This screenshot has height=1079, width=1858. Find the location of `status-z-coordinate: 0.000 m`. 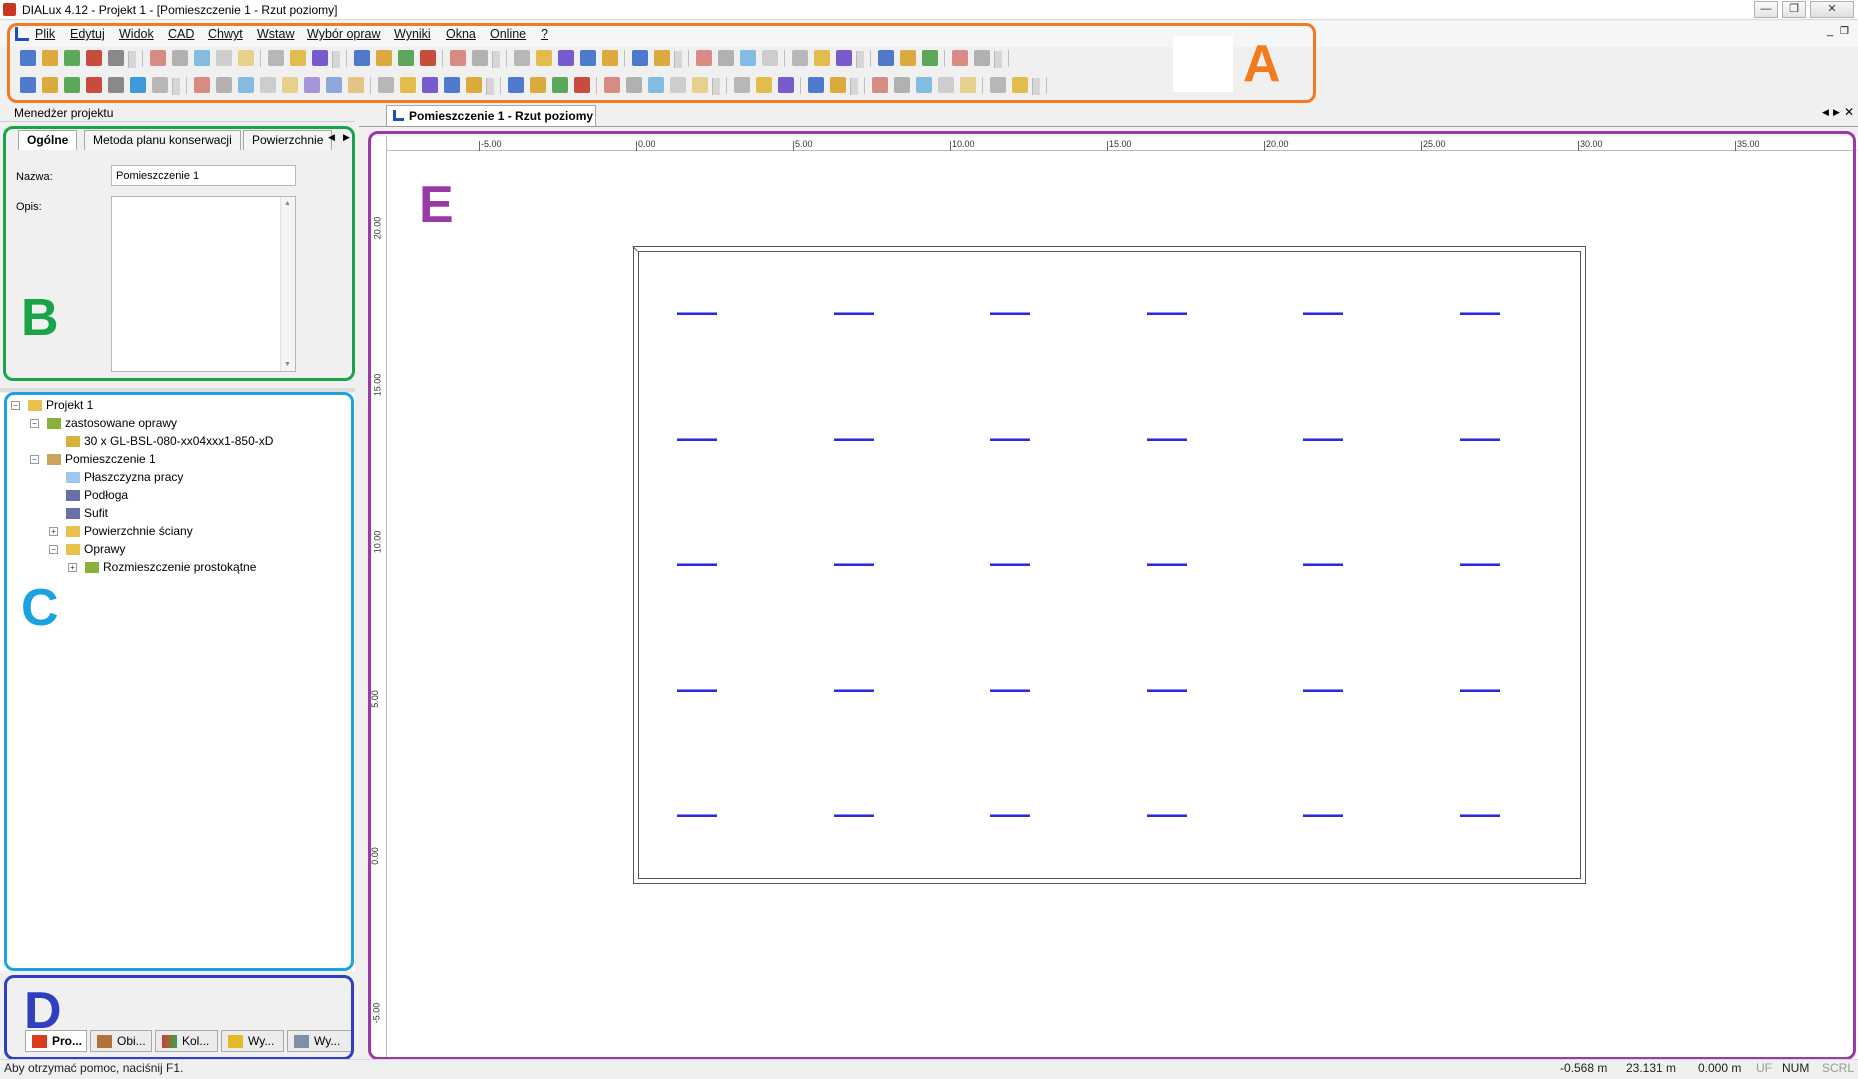

status-z-coordinate: 0.000 m is located at coordinates (1720, 1068).